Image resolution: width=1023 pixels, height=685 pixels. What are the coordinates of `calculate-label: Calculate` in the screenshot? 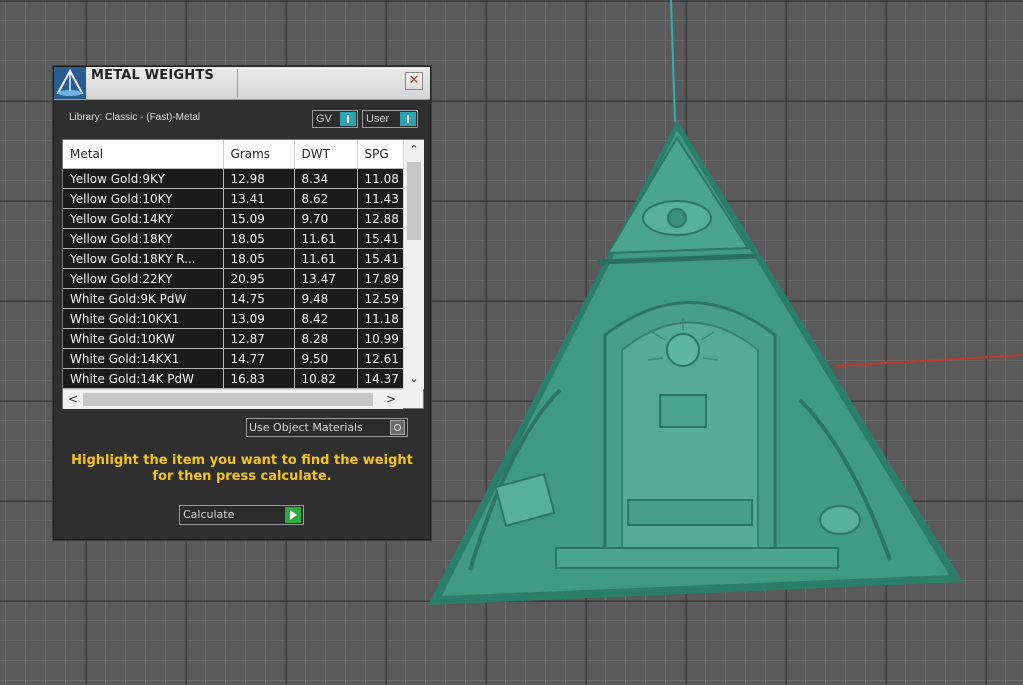 It's located at (209, 514).